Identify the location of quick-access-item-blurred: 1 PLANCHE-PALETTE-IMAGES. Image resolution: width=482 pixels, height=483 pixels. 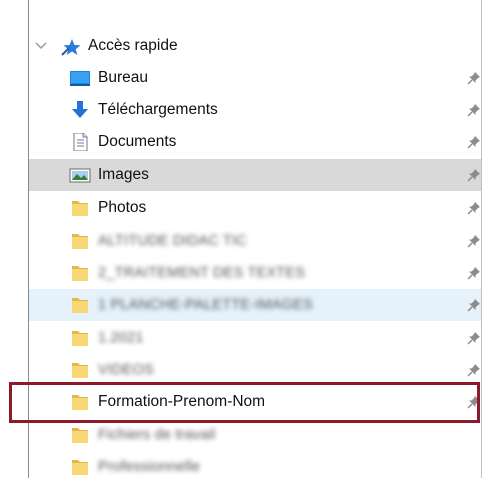
(255, 305).